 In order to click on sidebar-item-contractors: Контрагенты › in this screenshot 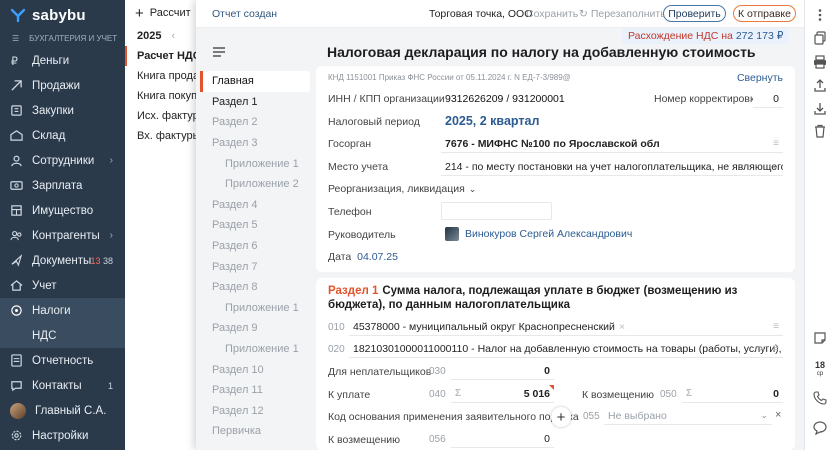, I will do `click(62, 235)`.